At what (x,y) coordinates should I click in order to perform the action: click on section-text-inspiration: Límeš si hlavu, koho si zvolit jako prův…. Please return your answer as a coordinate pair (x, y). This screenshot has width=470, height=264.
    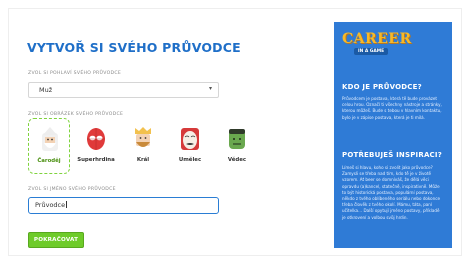
    Looking at the image, I should click on (391, 192).